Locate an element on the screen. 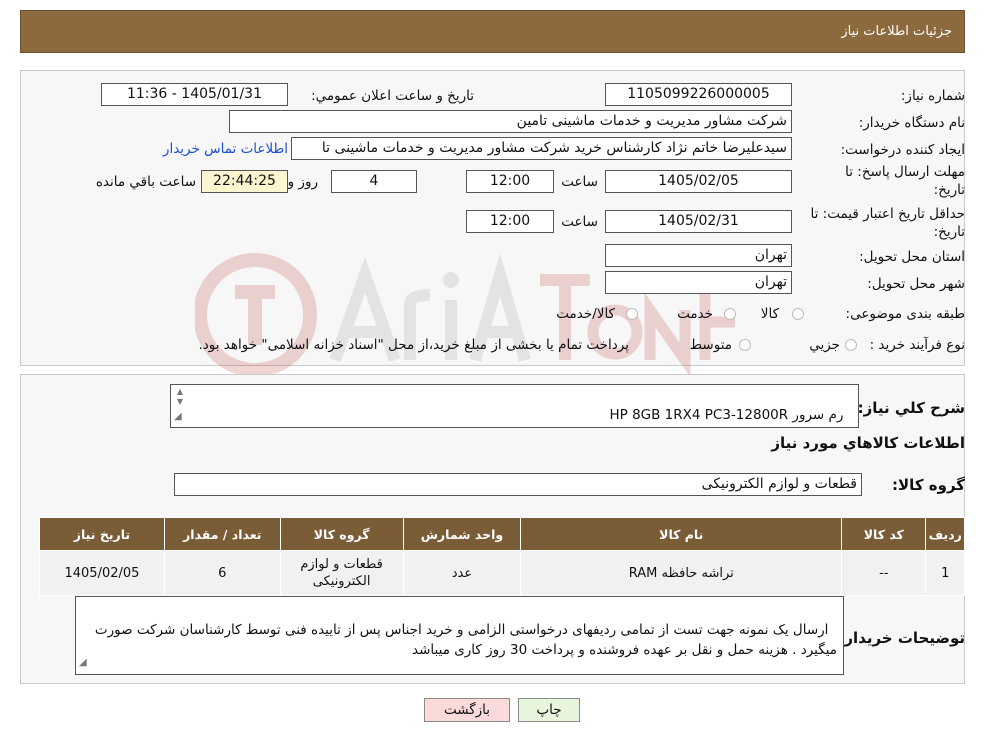  col-name-header: نام کالا is located at coordinates (681, 534).